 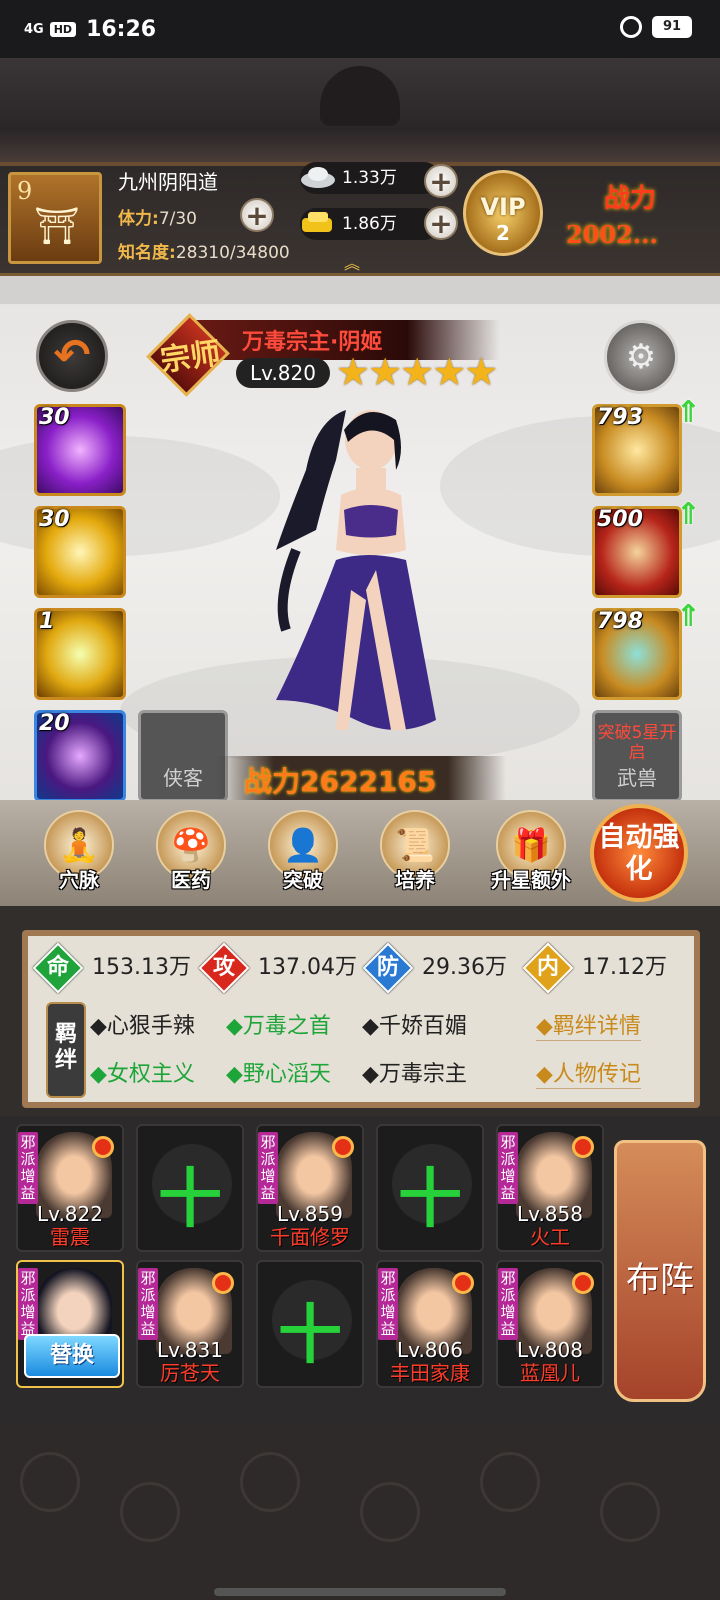 I want to click on signal-indicator: 4G, so click(x=34, y=29).